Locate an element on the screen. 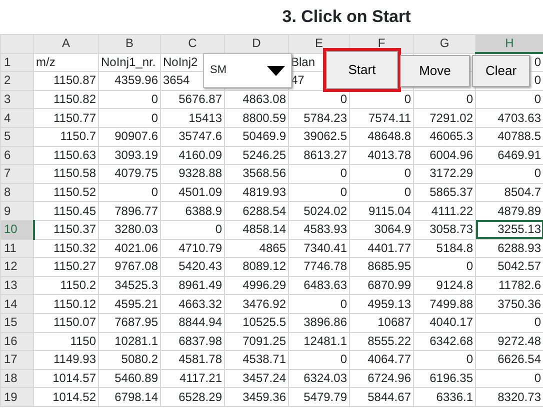 This screenshot has width=543, height=408. table-cell: 10525.5 is located at coordinates (256, 322).